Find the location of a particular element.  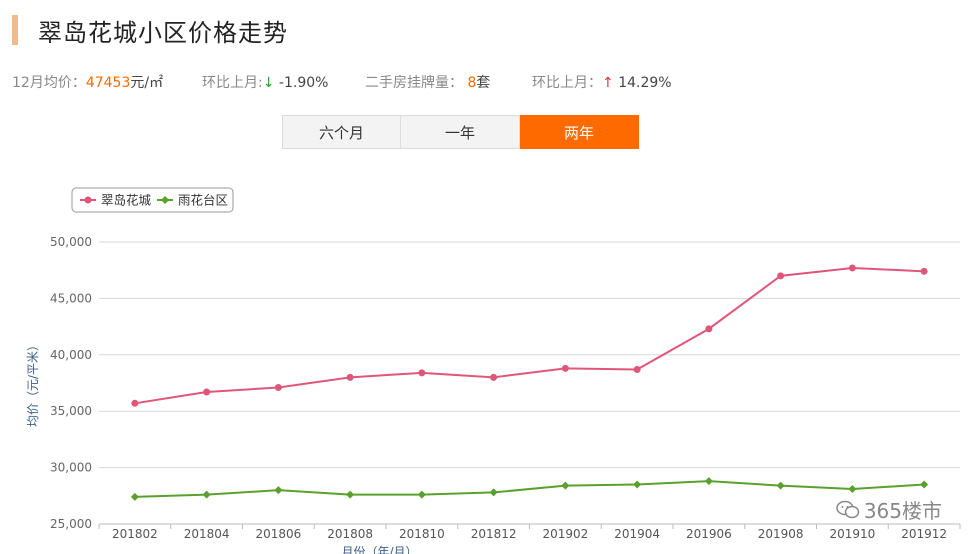

avg-price-unit: 元/㎡ is located at coordinates (147, 83).